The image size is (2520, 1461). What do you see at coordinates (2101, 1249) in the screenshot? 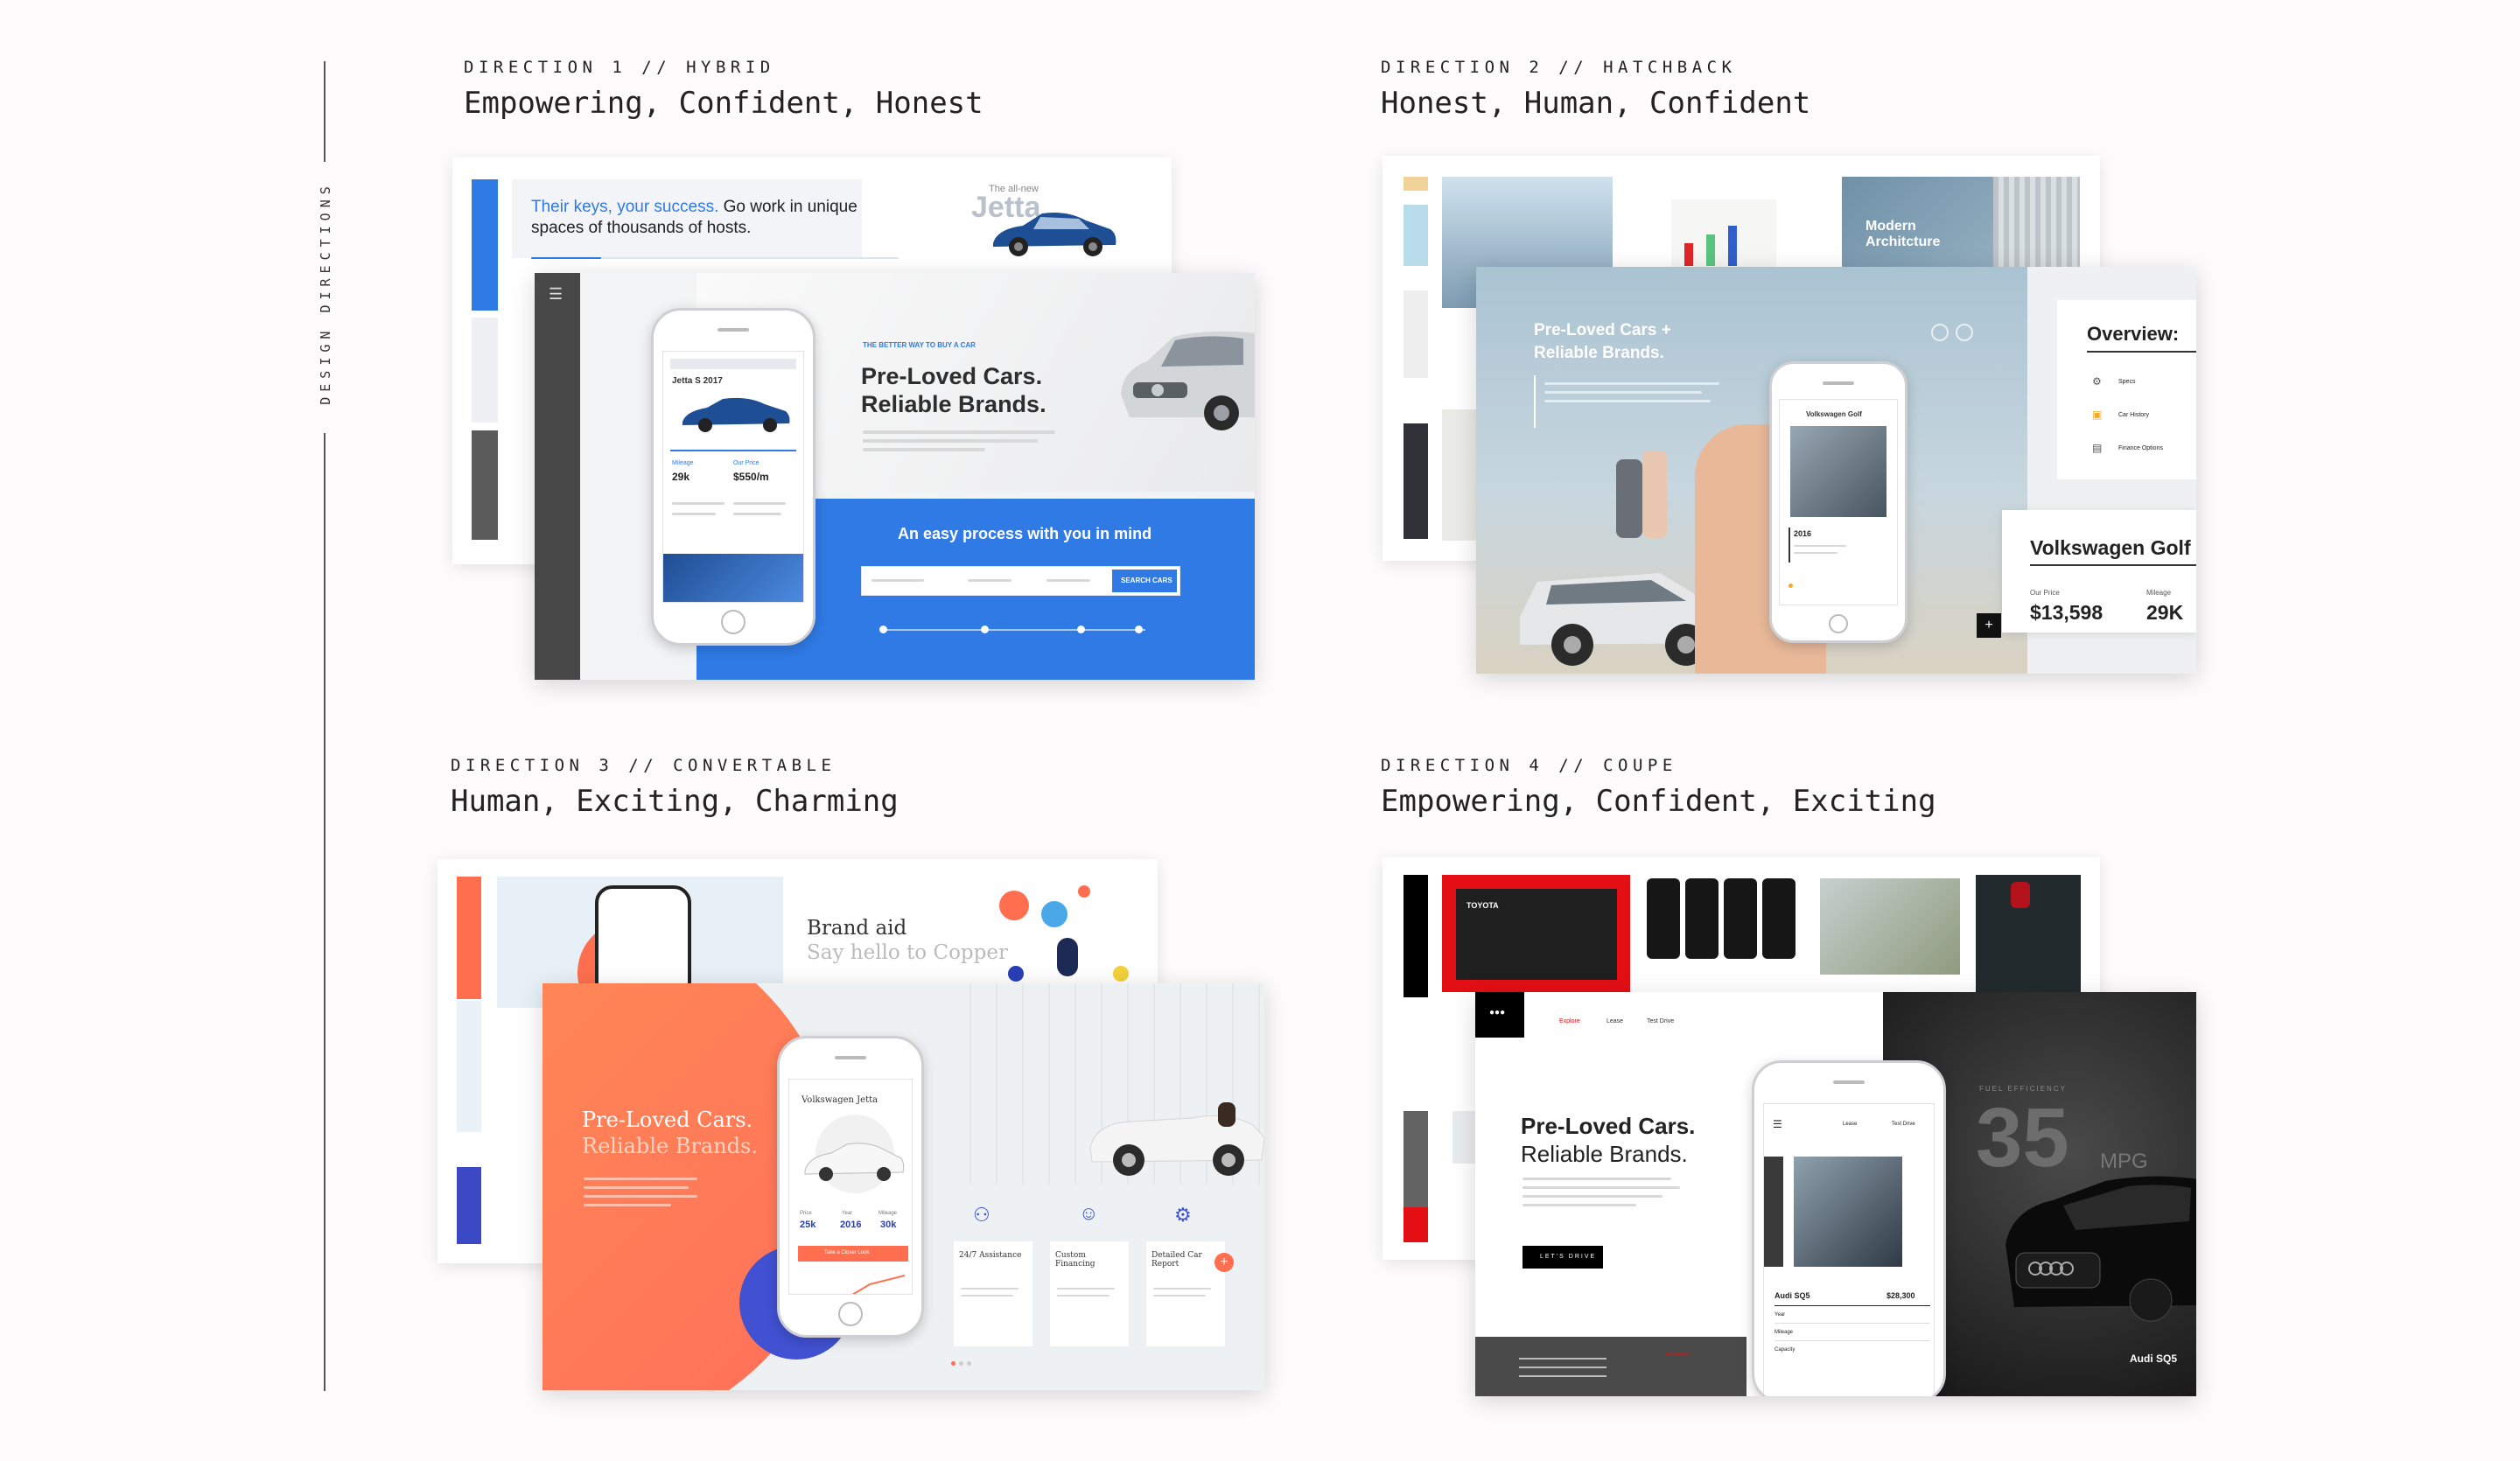
I see `audi-image` at bounding box center [2101, 1249].